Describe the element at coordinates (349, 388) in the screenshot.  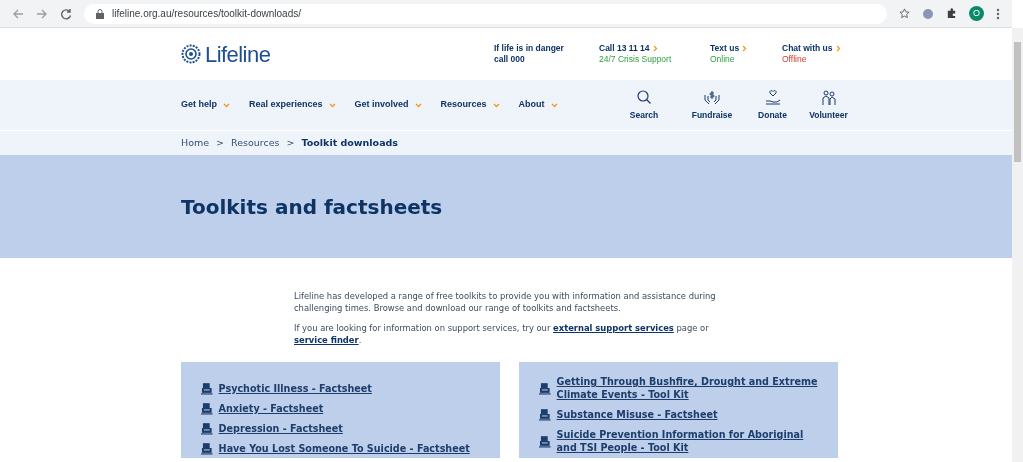
I see `download-link: Psychotic Illness - Factsheet` at that location.